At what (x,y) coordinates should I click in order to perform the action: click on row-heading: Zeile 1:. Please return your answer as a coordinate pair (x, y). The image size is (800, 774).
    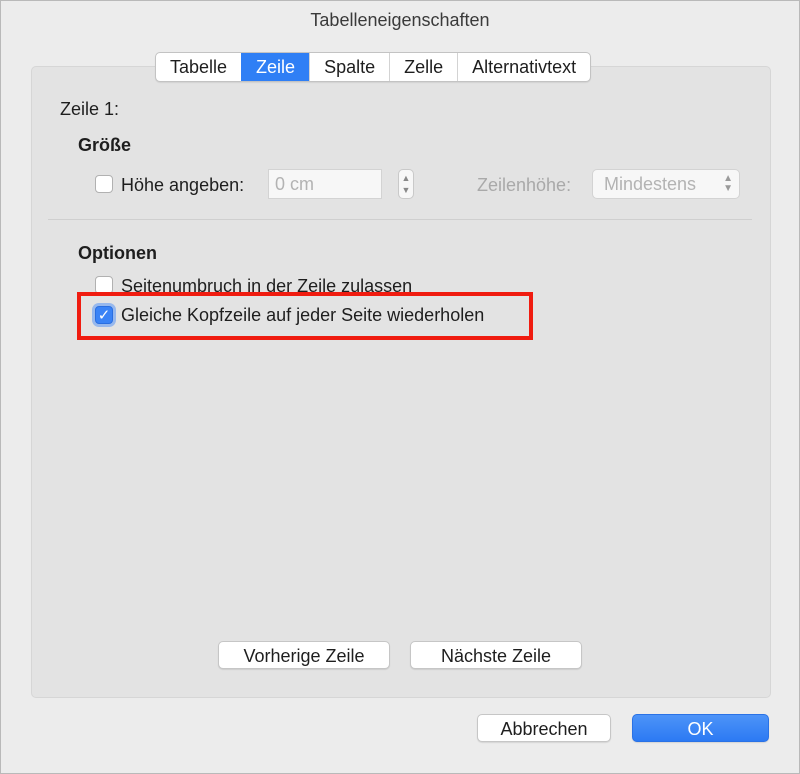
    Looking at the image, I should click on (90, 109).